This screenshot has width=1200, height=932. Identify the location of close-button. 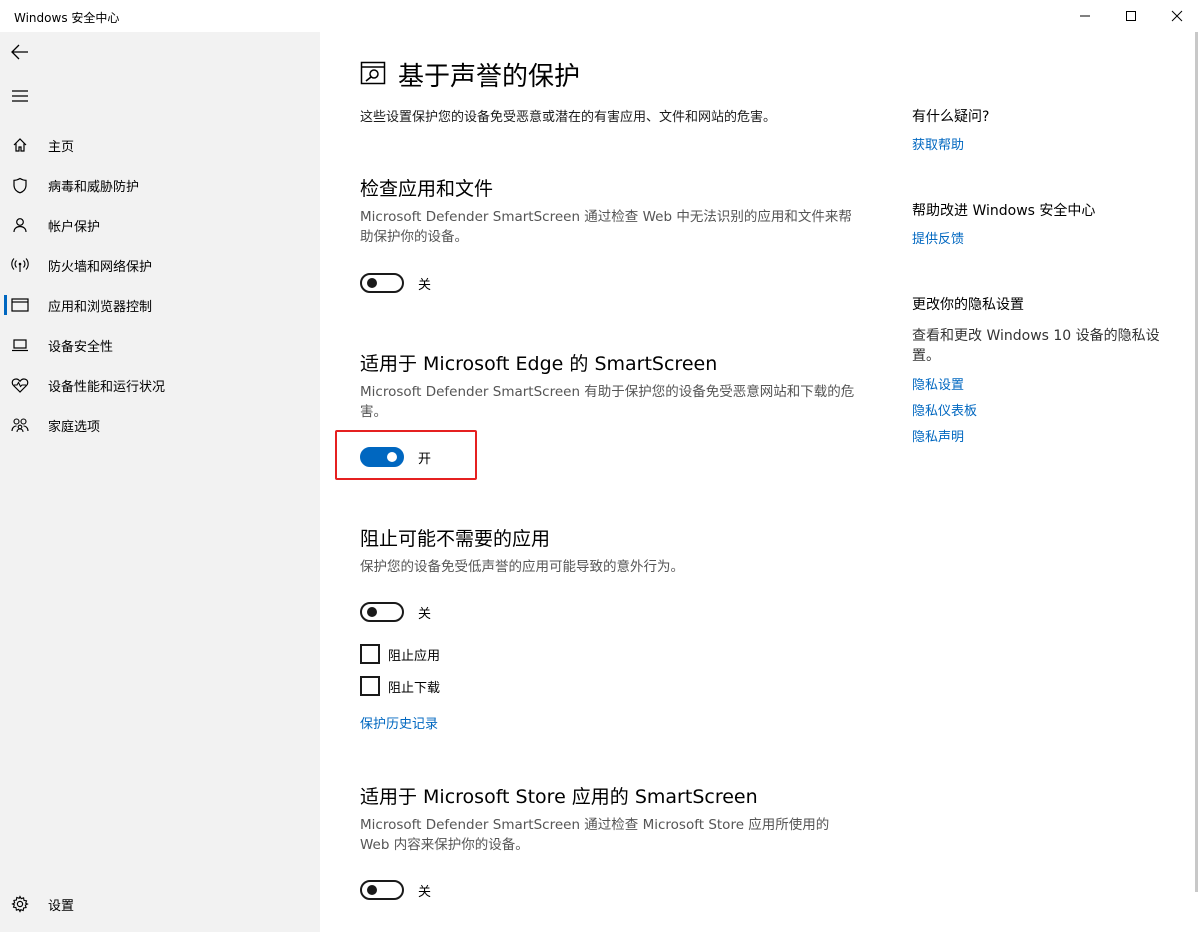
(1177, 16).